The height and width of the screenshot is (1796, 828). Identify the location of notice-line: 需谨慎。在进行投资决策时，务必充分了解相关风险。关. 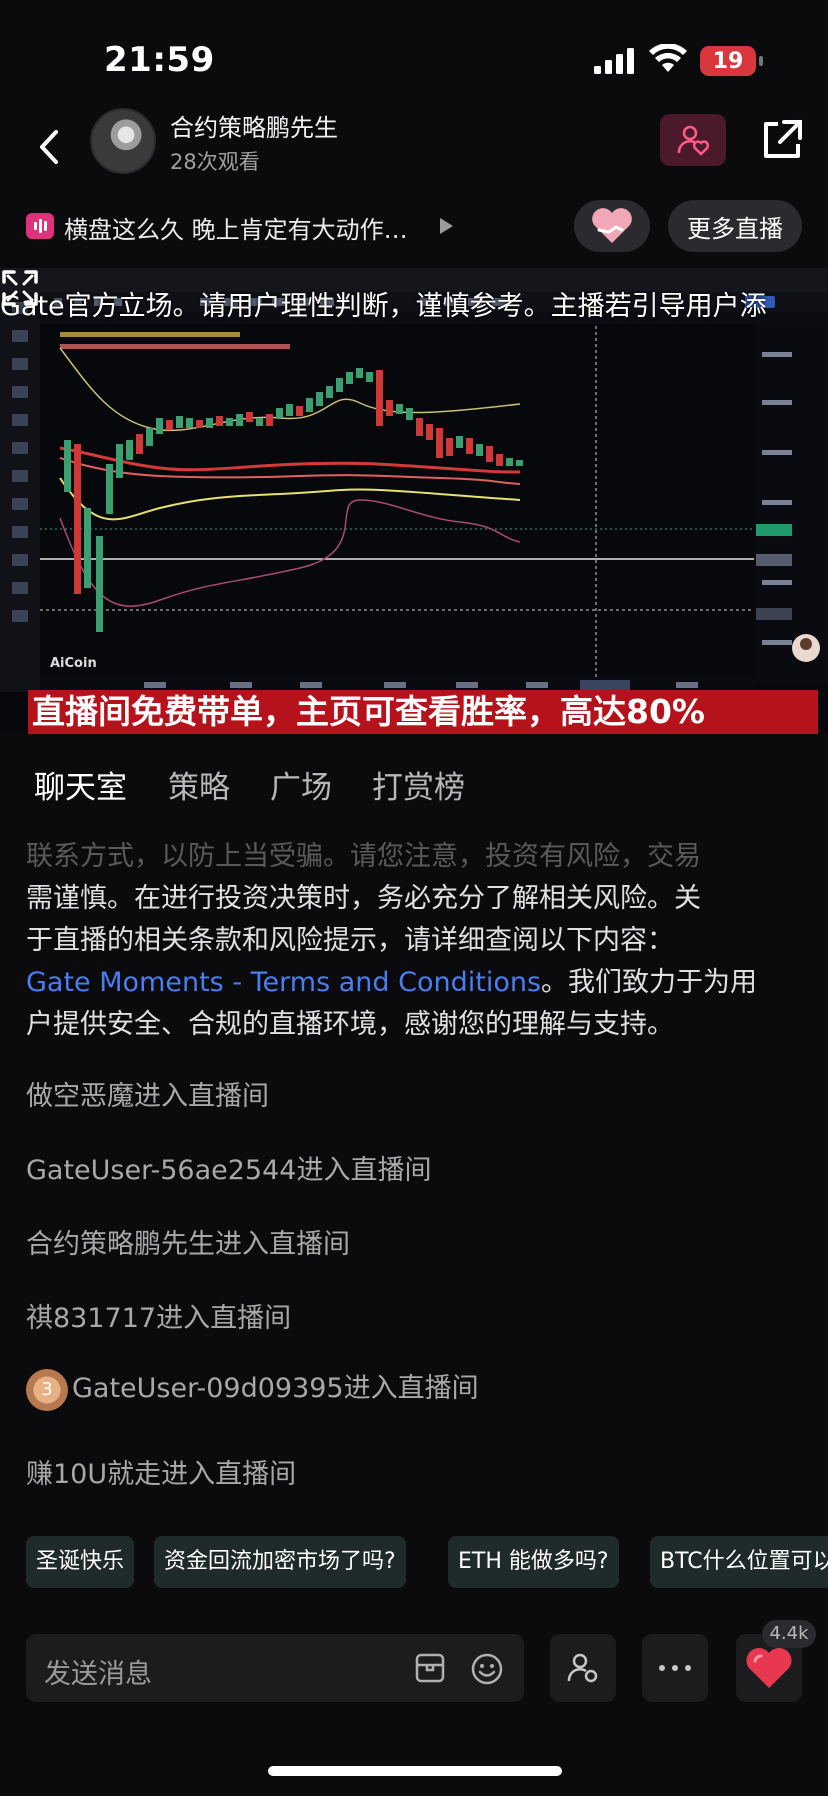
(363, 898).